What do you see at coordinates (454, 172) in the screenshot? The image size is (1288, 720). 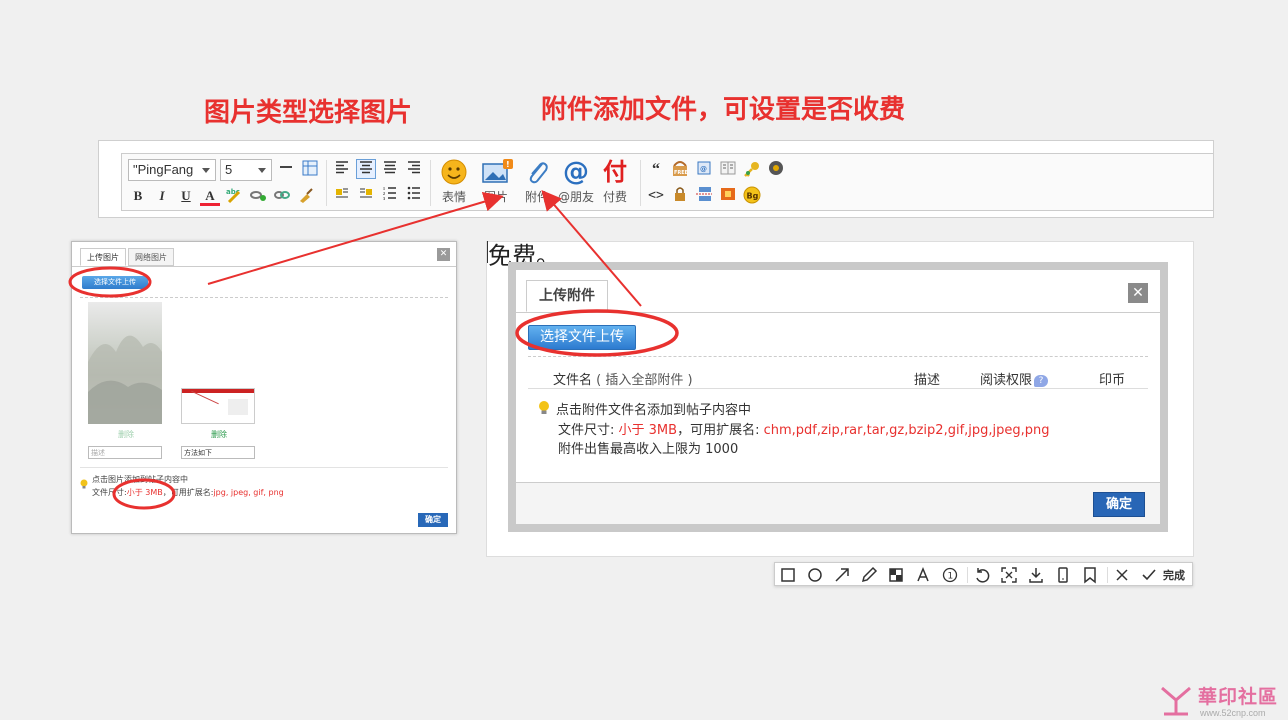 I see `emoji-icon` at bounding box center [454, 172].